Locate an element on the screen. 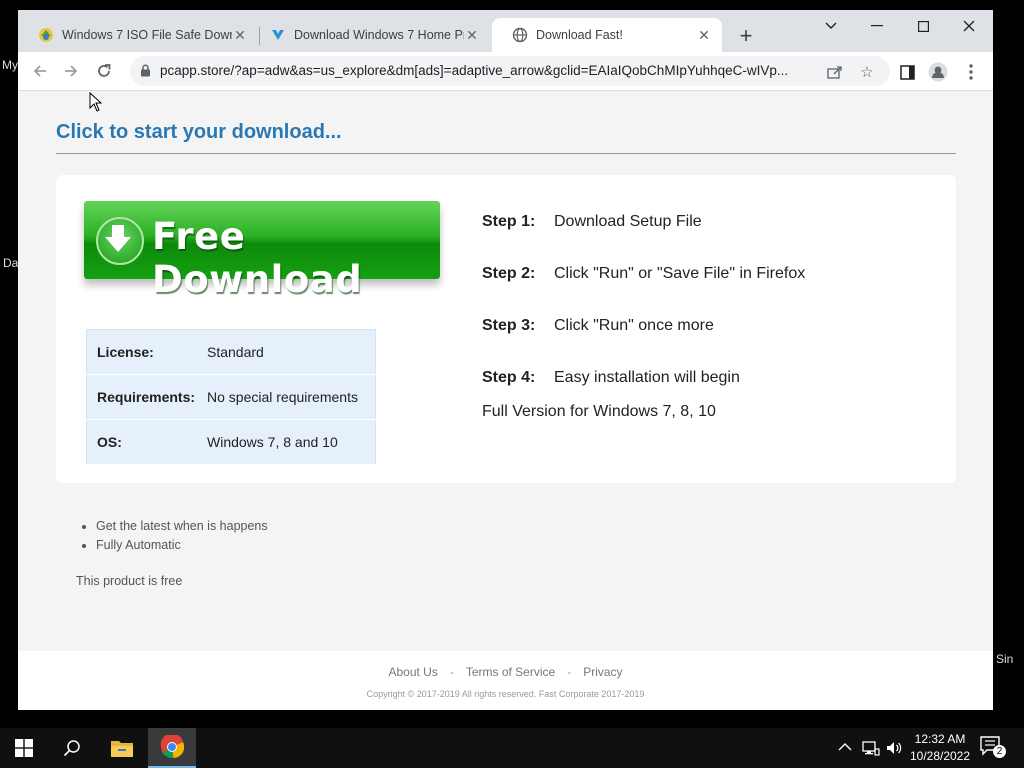 Image resolution: width=1024 pixels, height=768 pixels. folder-icon is located at coordinates (122, 749).